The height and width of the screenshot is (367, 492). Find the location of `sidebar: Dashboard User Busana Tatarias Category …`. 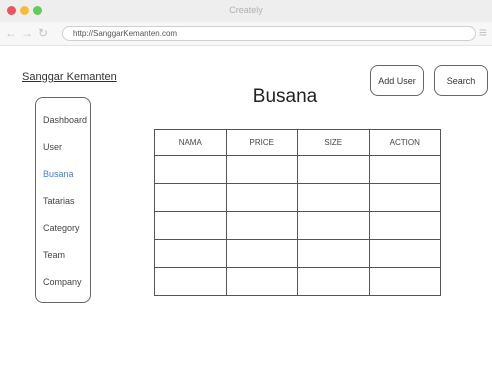

sidebar: Dashboard User Busana Tatarias Category … is located at coordinates (63, 200).